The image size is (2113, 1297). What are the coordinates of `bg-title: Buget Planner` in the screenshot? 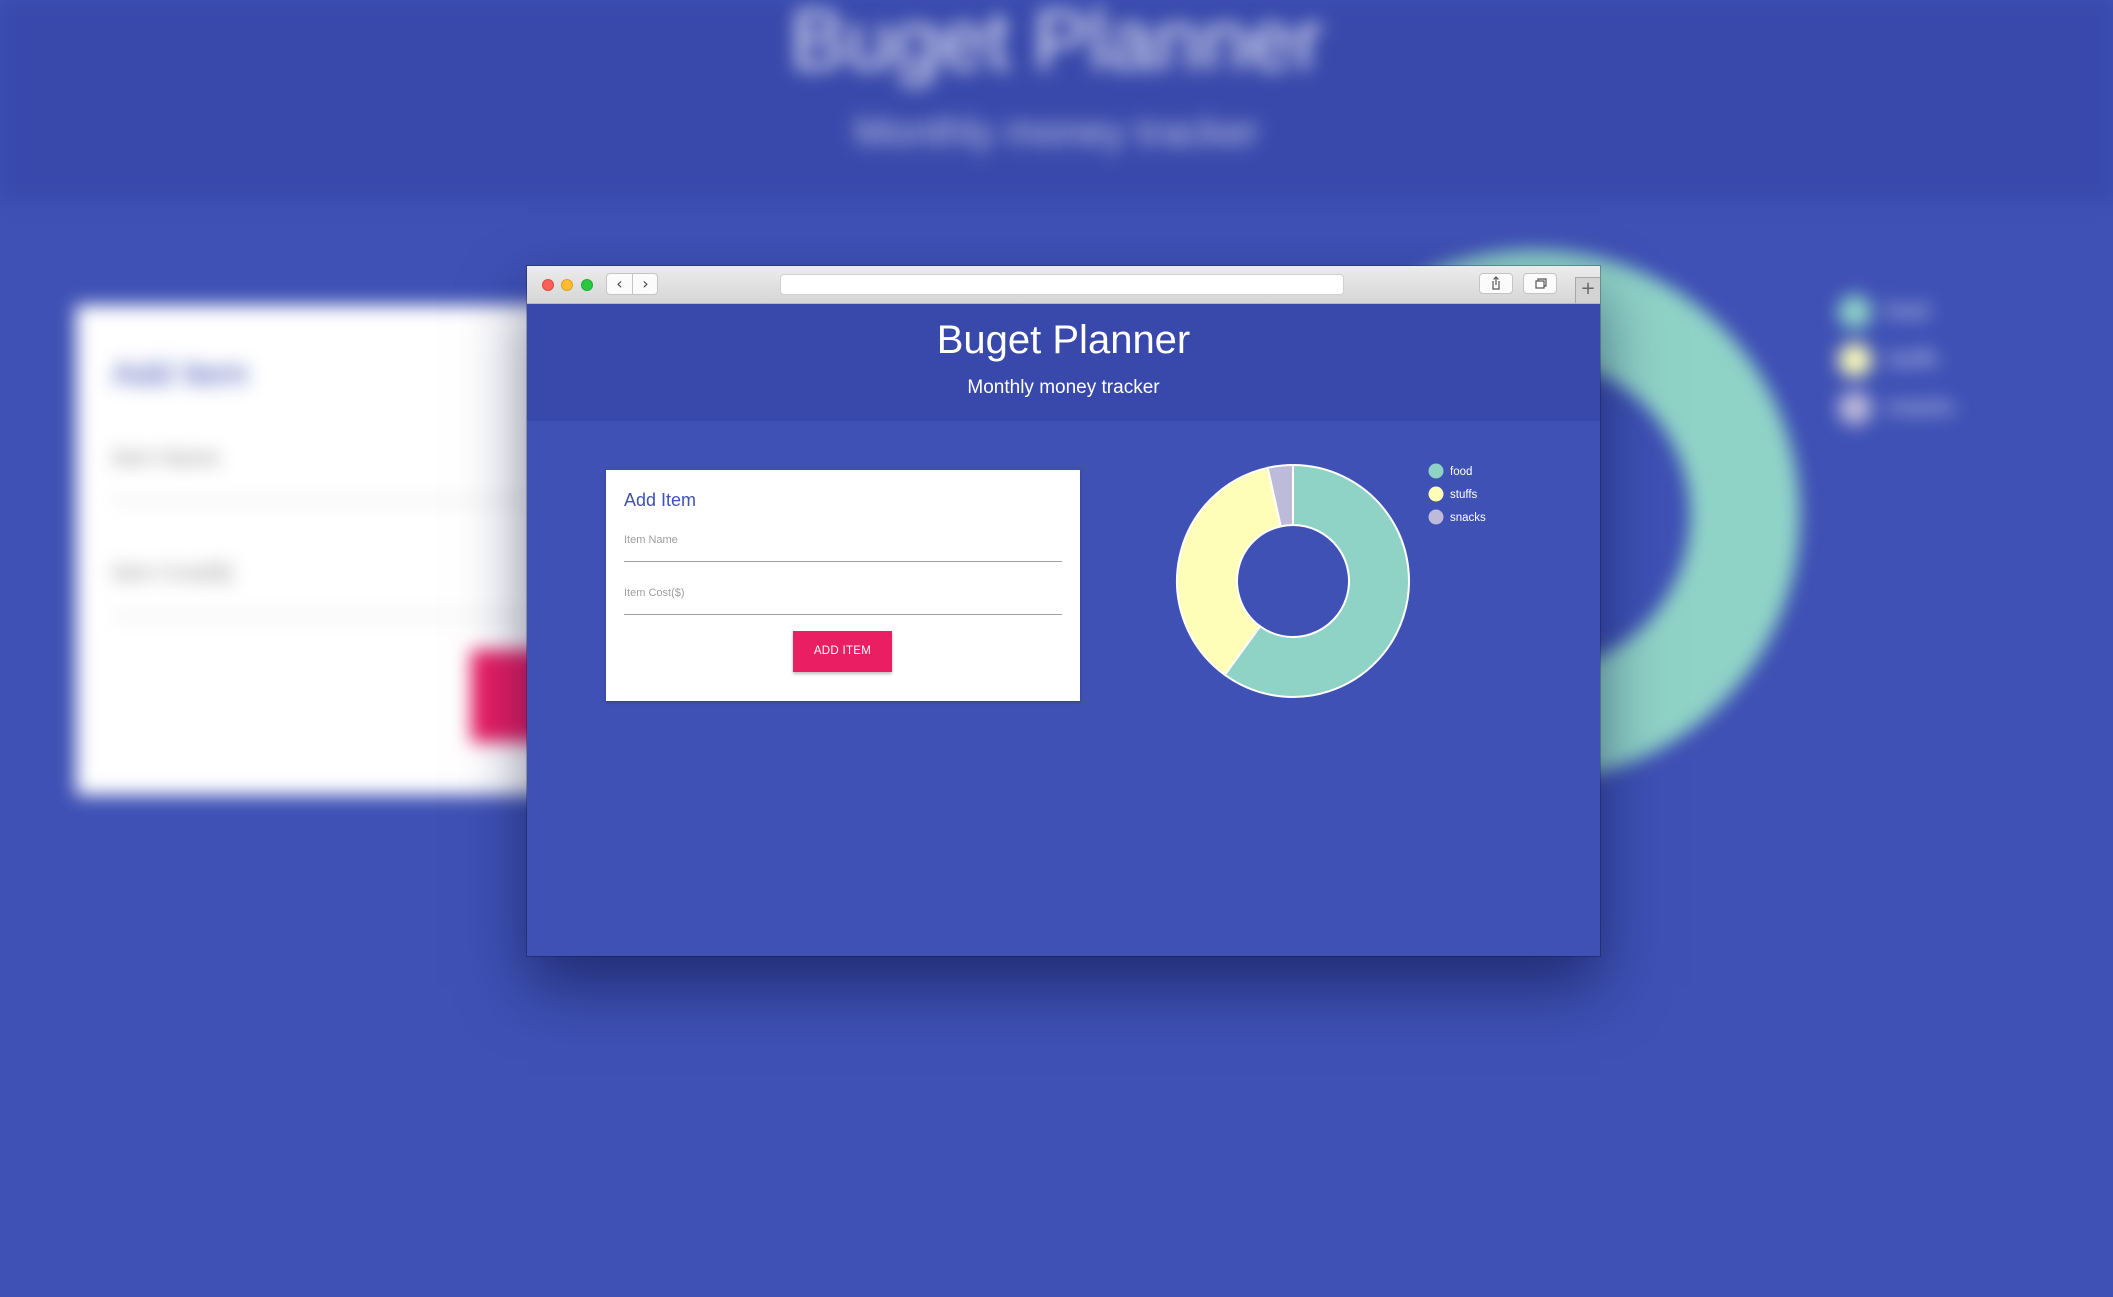 It's located at (1056, 43).